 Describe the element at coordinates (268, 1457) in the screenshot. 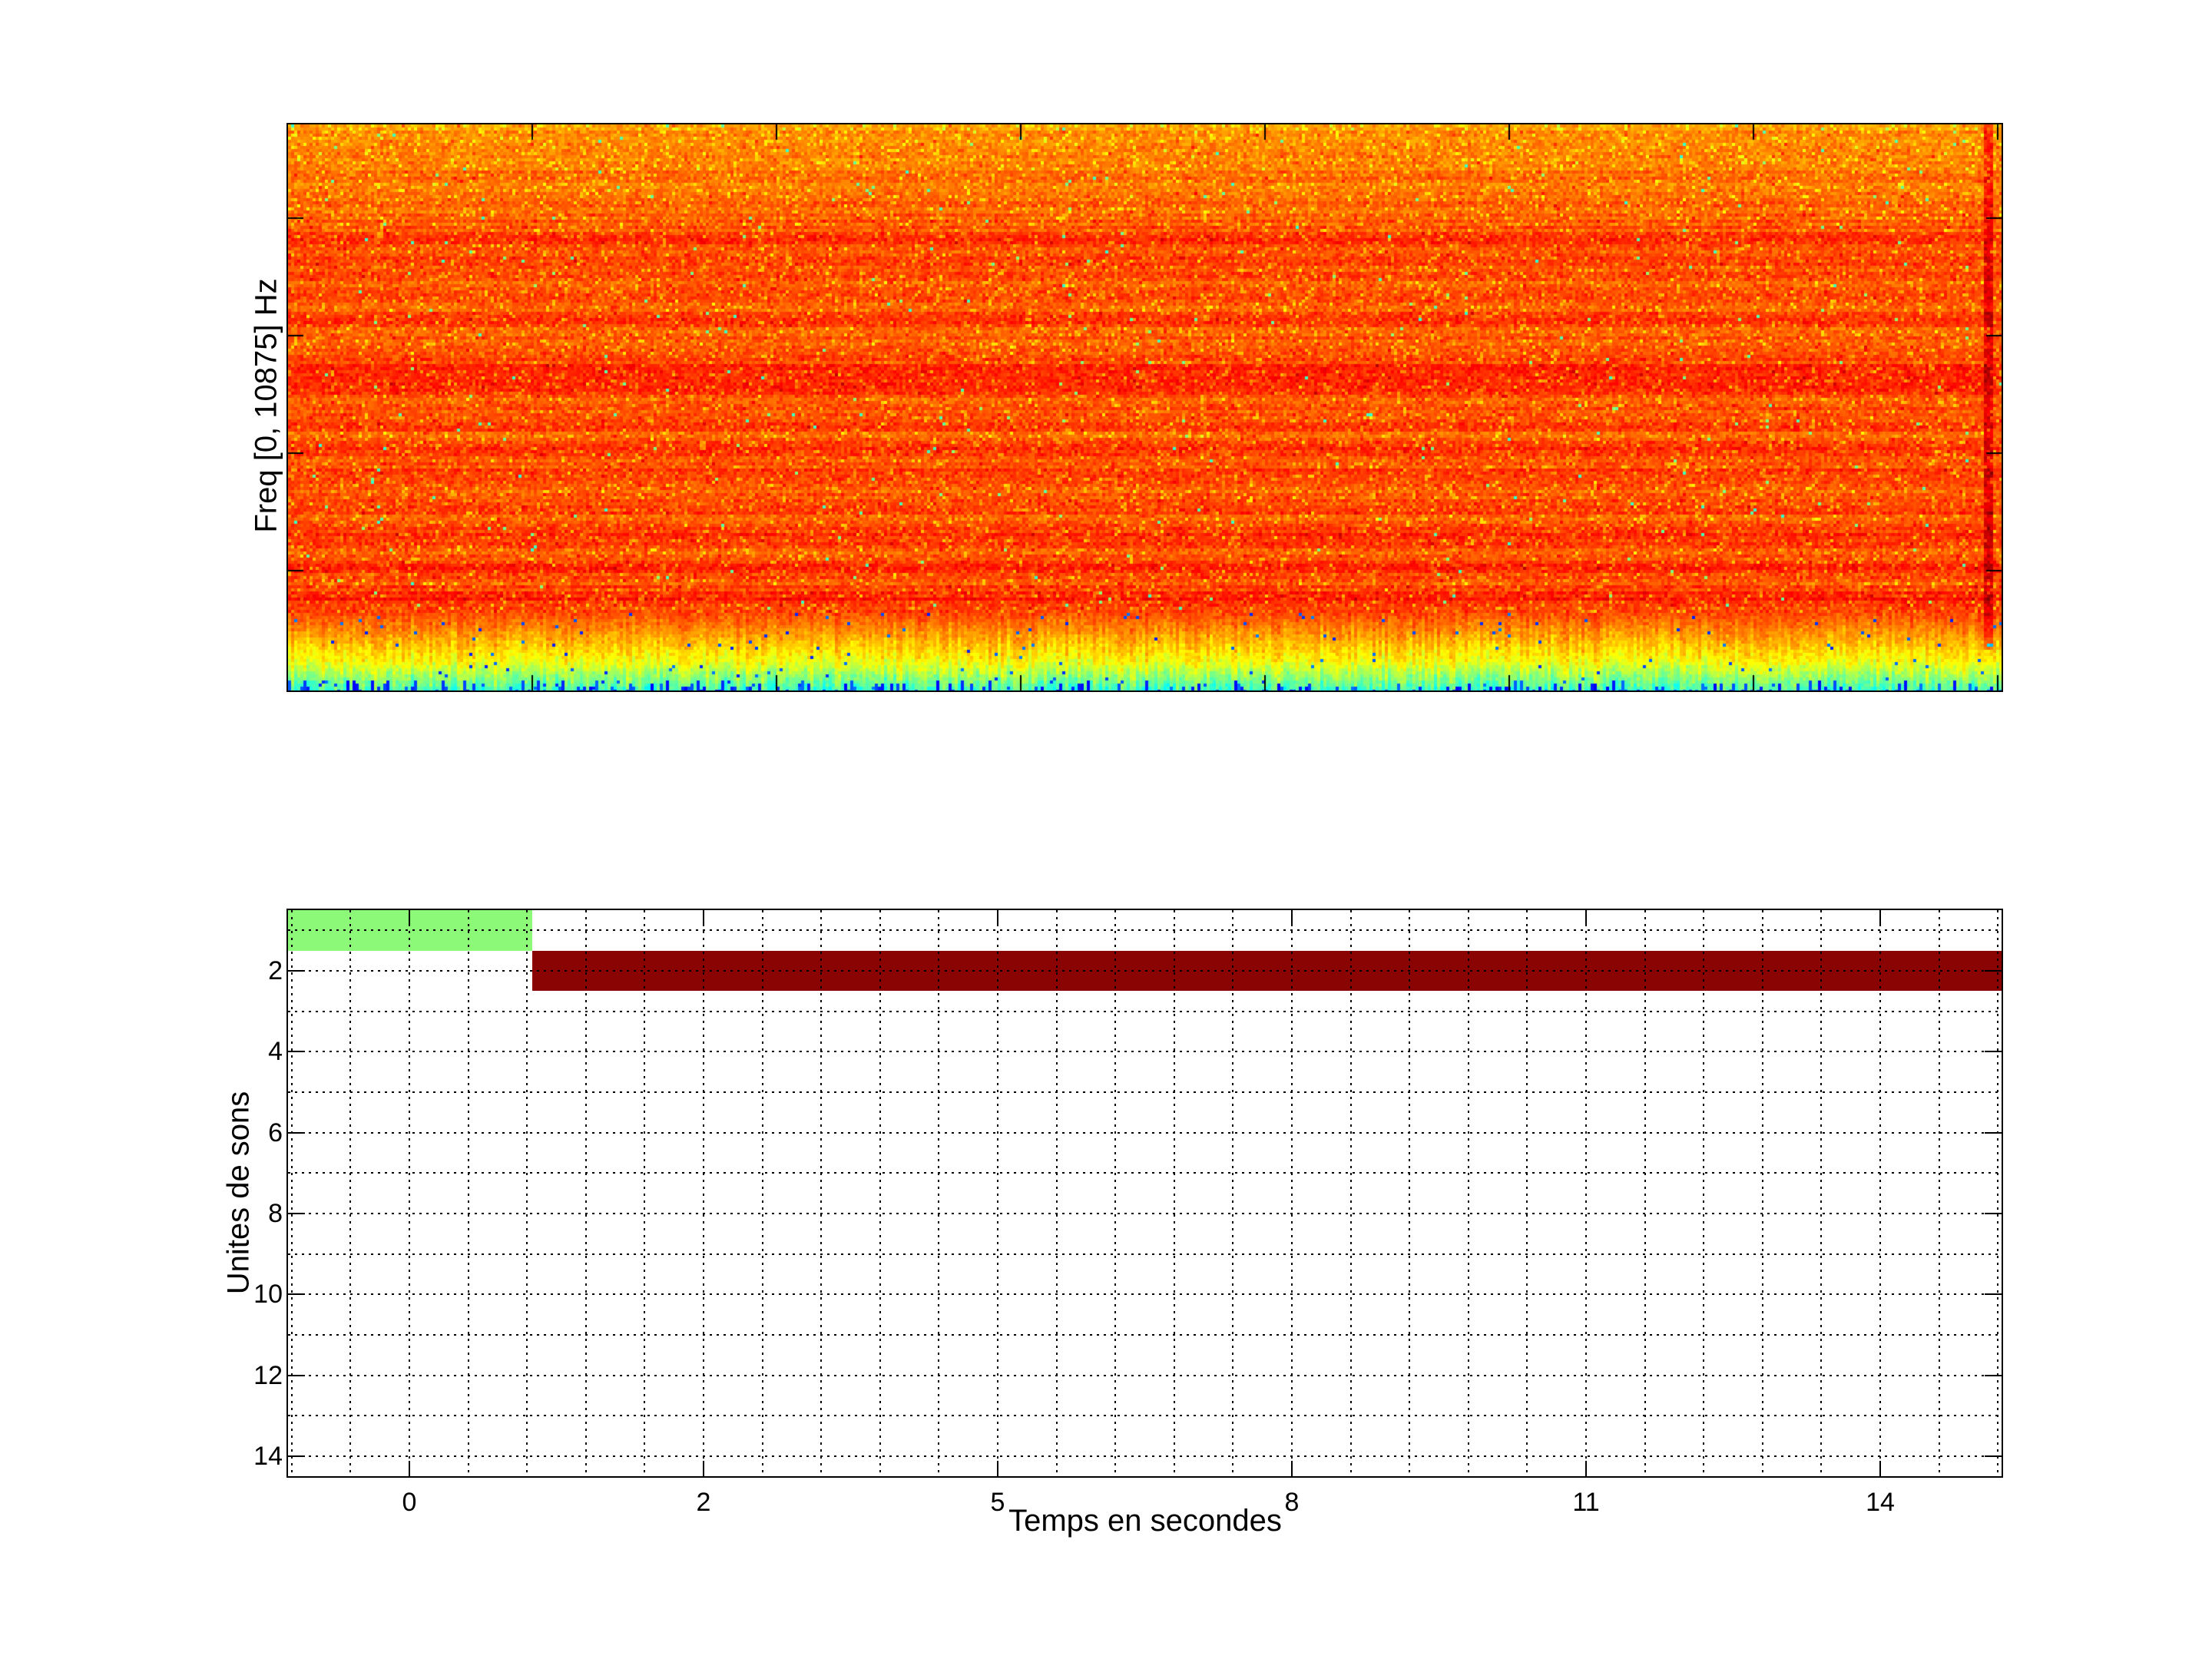

I see `y-tick-label: 14` at that location.